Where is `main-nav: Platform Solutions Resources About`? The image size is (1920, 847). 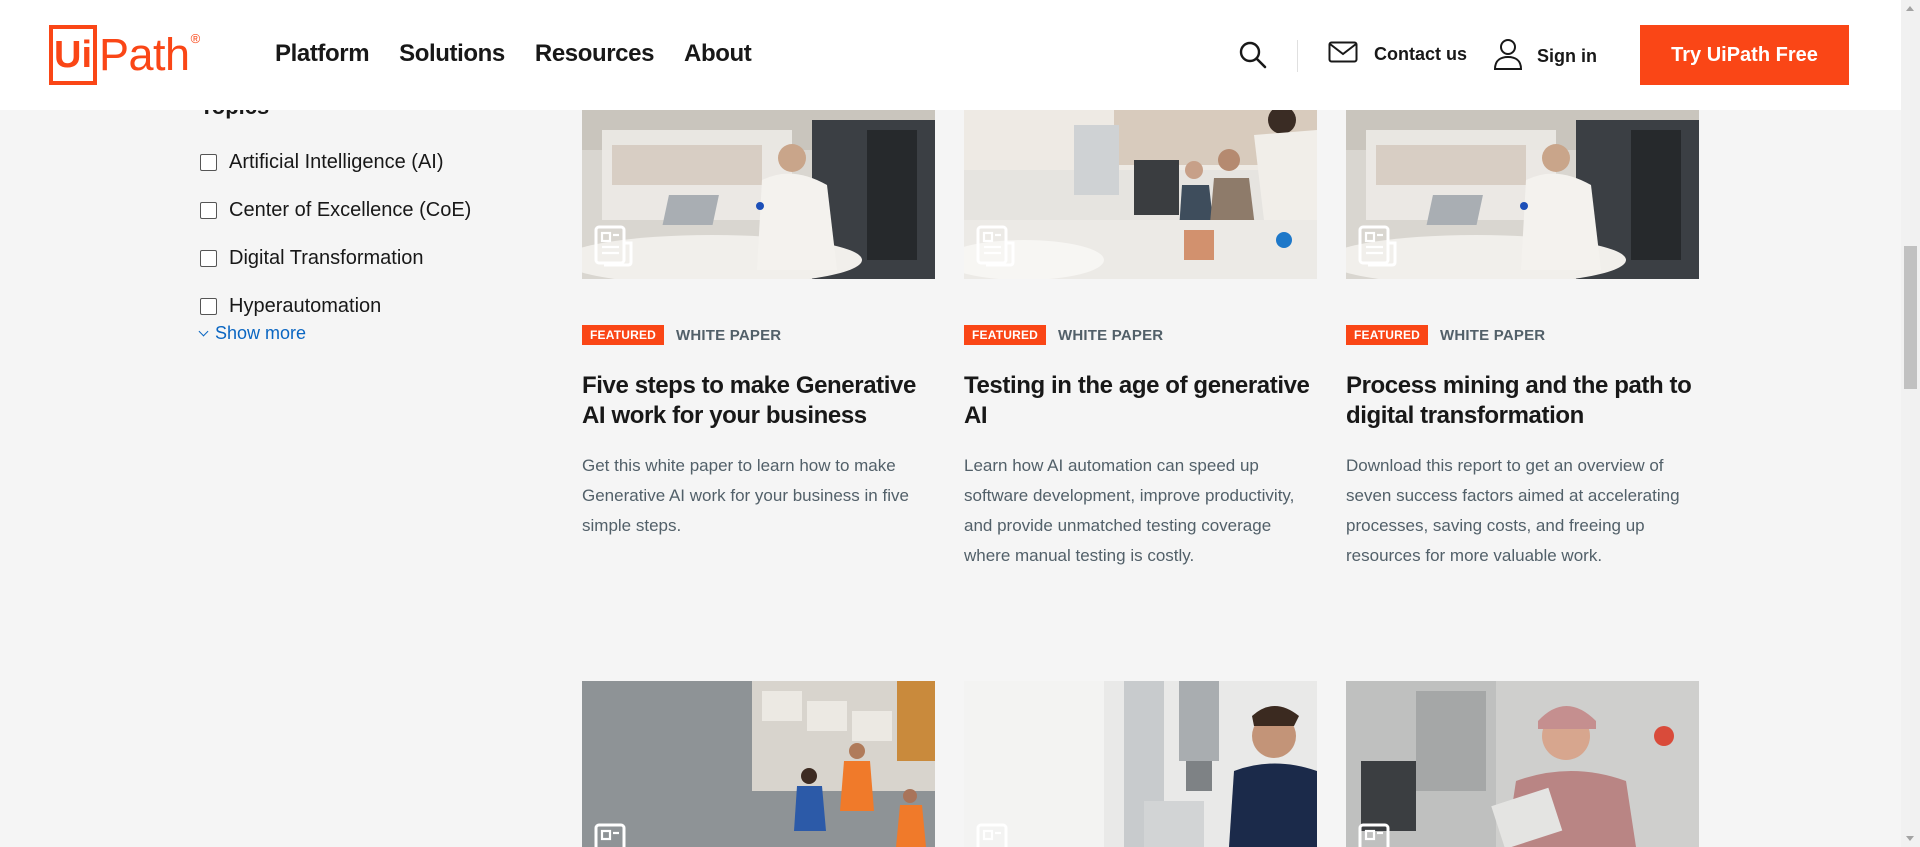 main-nav: Platform Solutions Resources About is located at coordinates (528, 54).